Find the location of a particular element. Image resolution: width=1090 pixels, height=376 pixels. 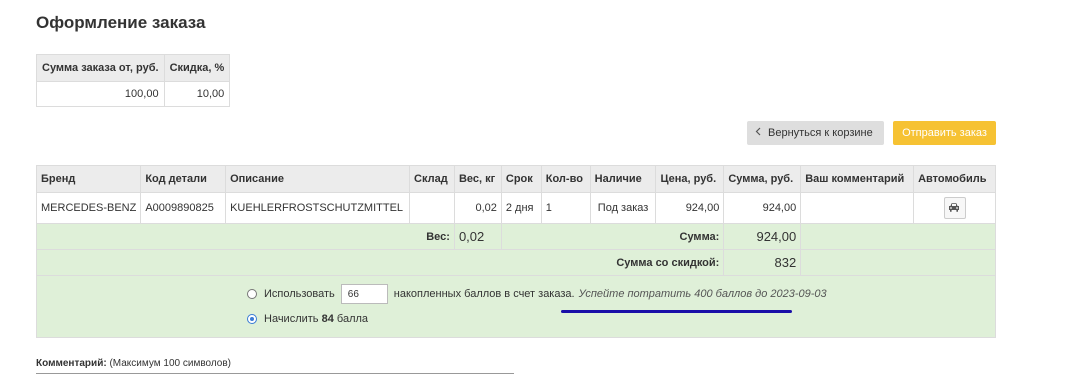

comment-hint: (Максимум 100 символов) is located at coordinates (170, 363).